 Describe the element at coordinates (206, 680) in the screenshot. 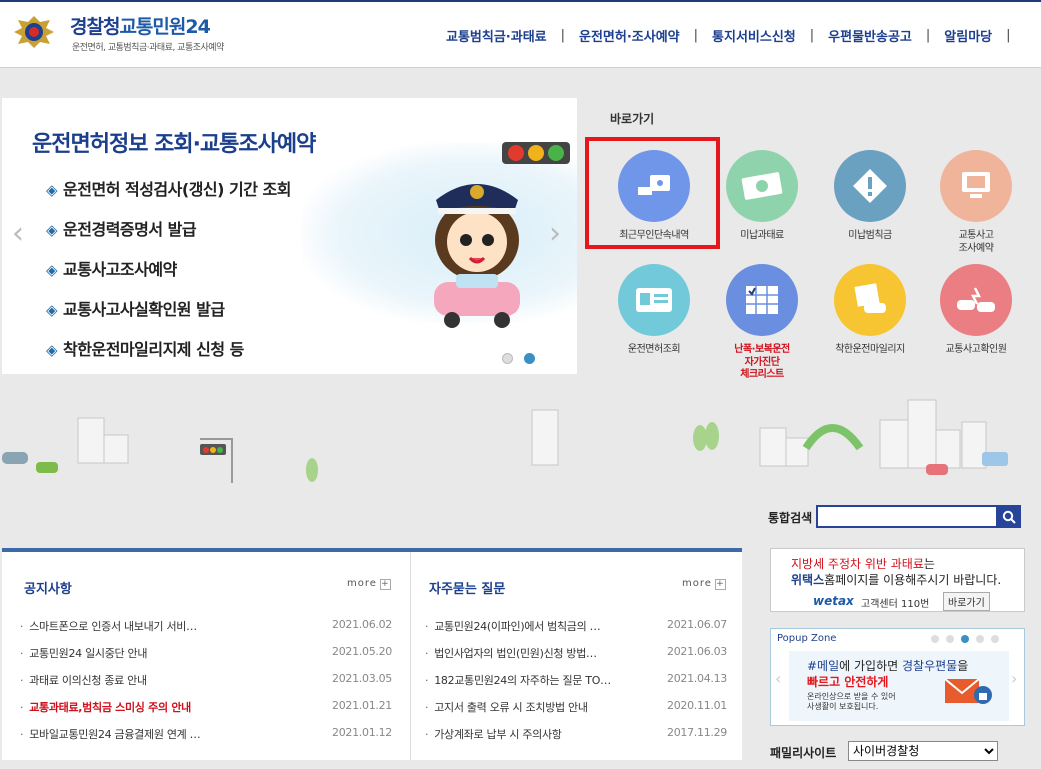

I see `notice-row: · 과태료 이의신청 종료 안내 2021.03.05` at that location.